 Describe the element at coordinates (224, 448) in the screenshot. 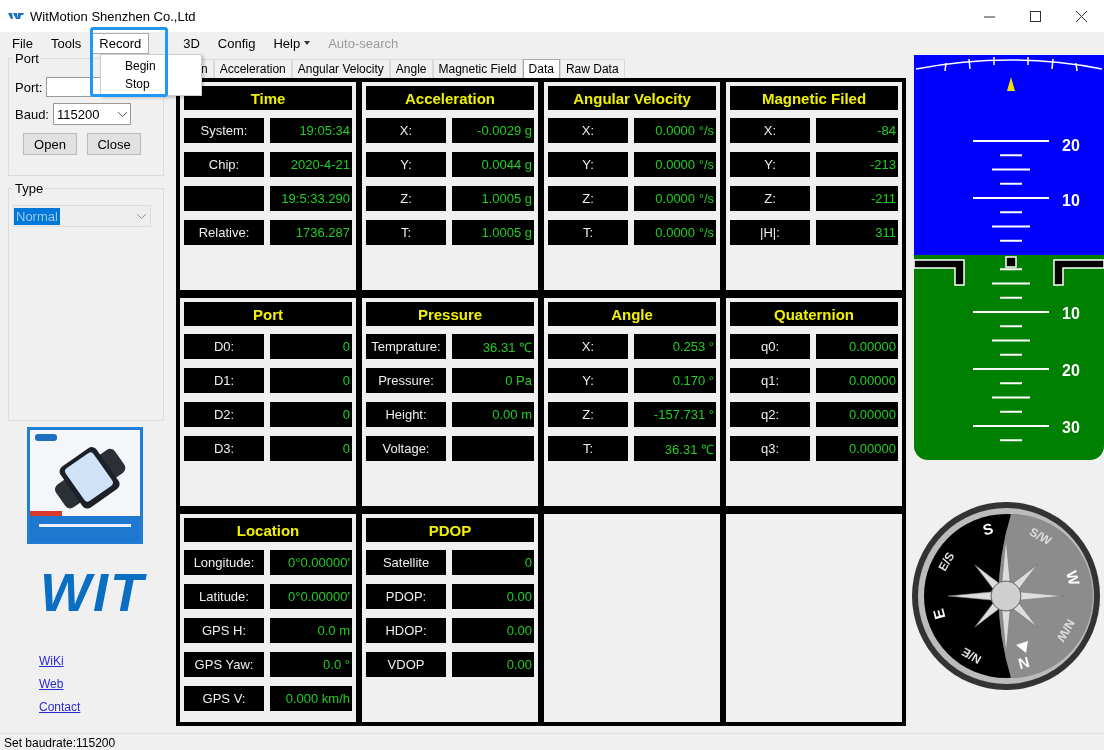

I see `label-cell: D3:` at that location.